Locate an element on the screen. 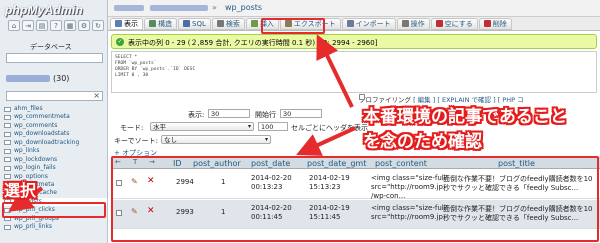 This screenshot has height=243, width=600. table-tabs: 表示 構造 SQL 検索 挿入 エクスポート インポート 操作 空にする 削除 is located at coordinates (354, 24).